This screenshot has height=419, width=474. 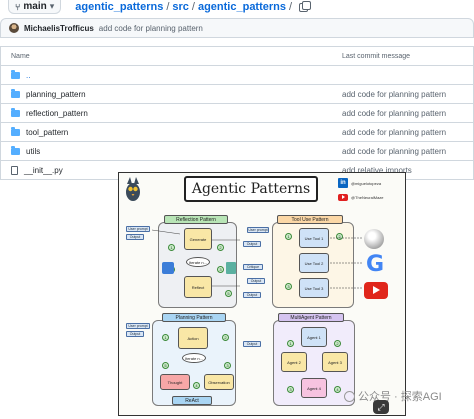 I want to click on youtube-link: @TheNeuralMaze, so click(x=368, y=197).